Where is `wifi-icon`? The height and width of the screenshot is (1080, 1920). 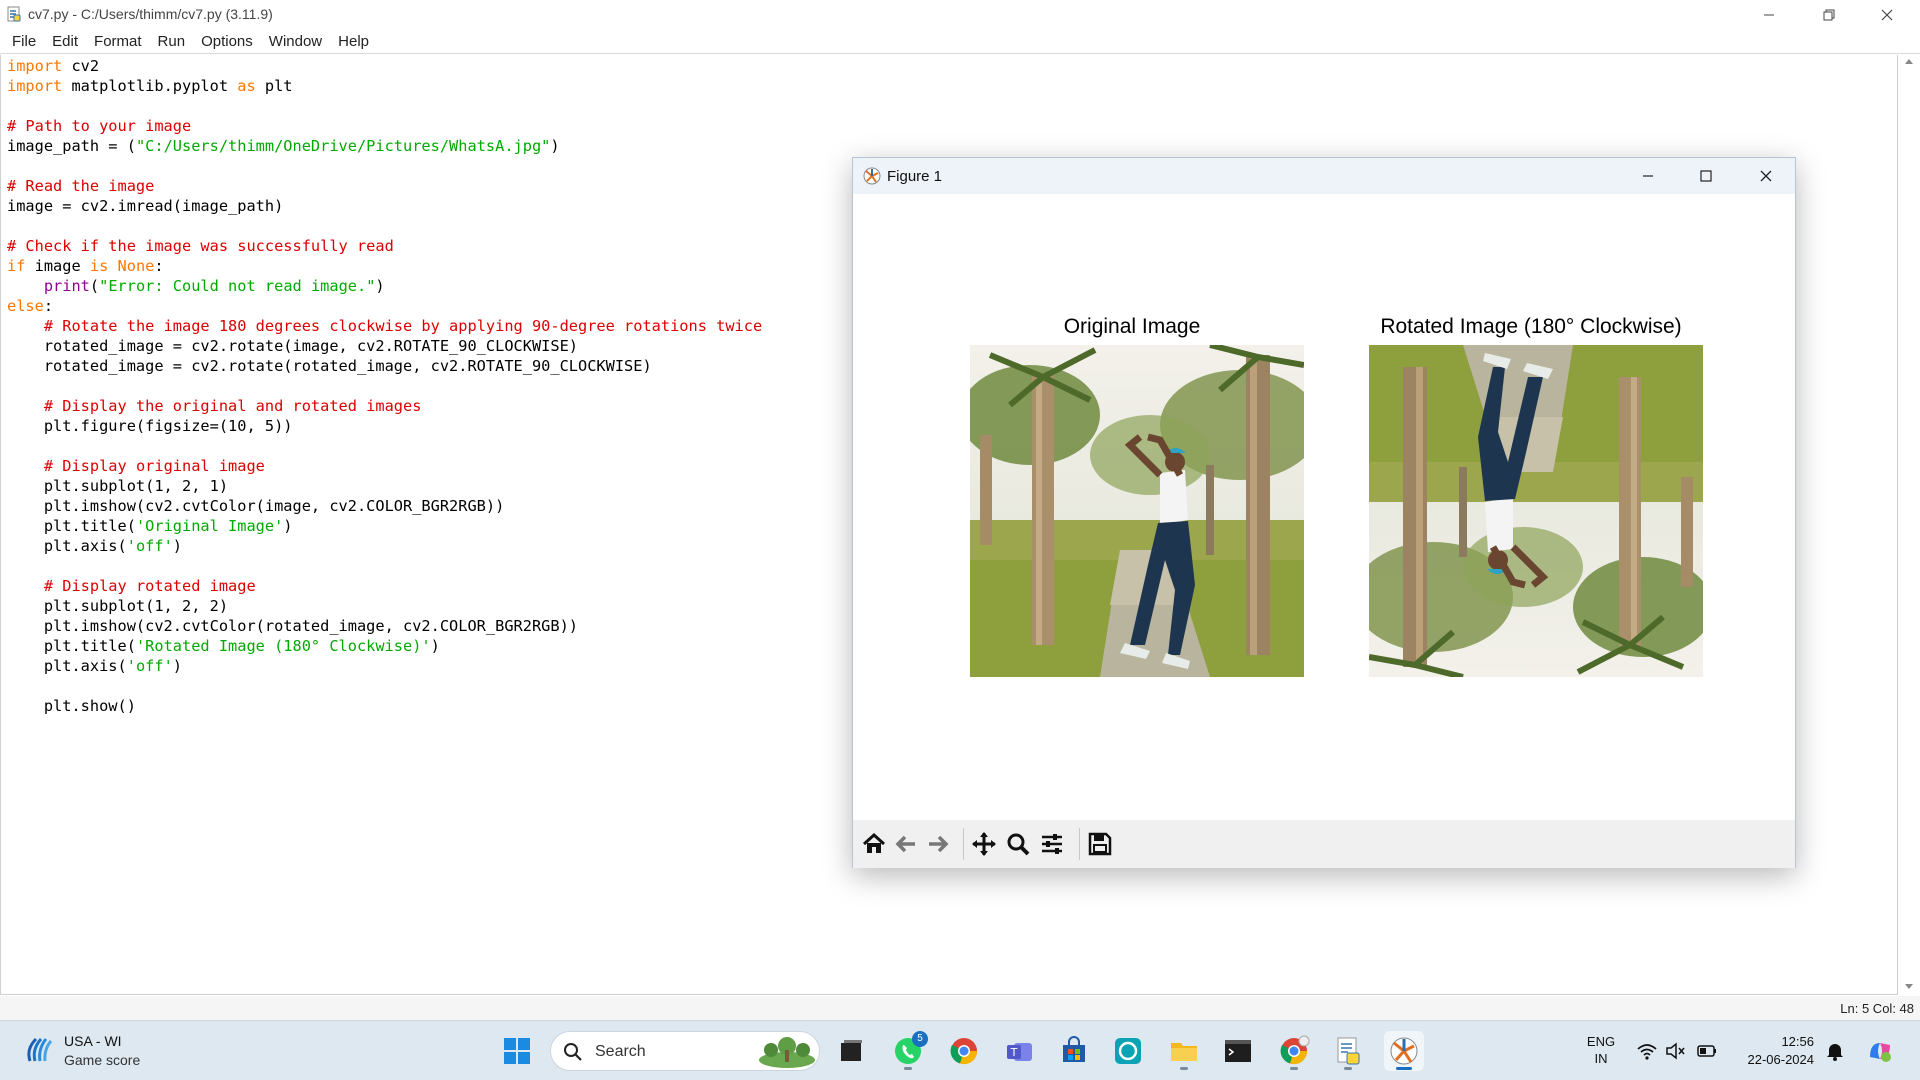
wifi-icon is located at coordinates (1647, 1051).